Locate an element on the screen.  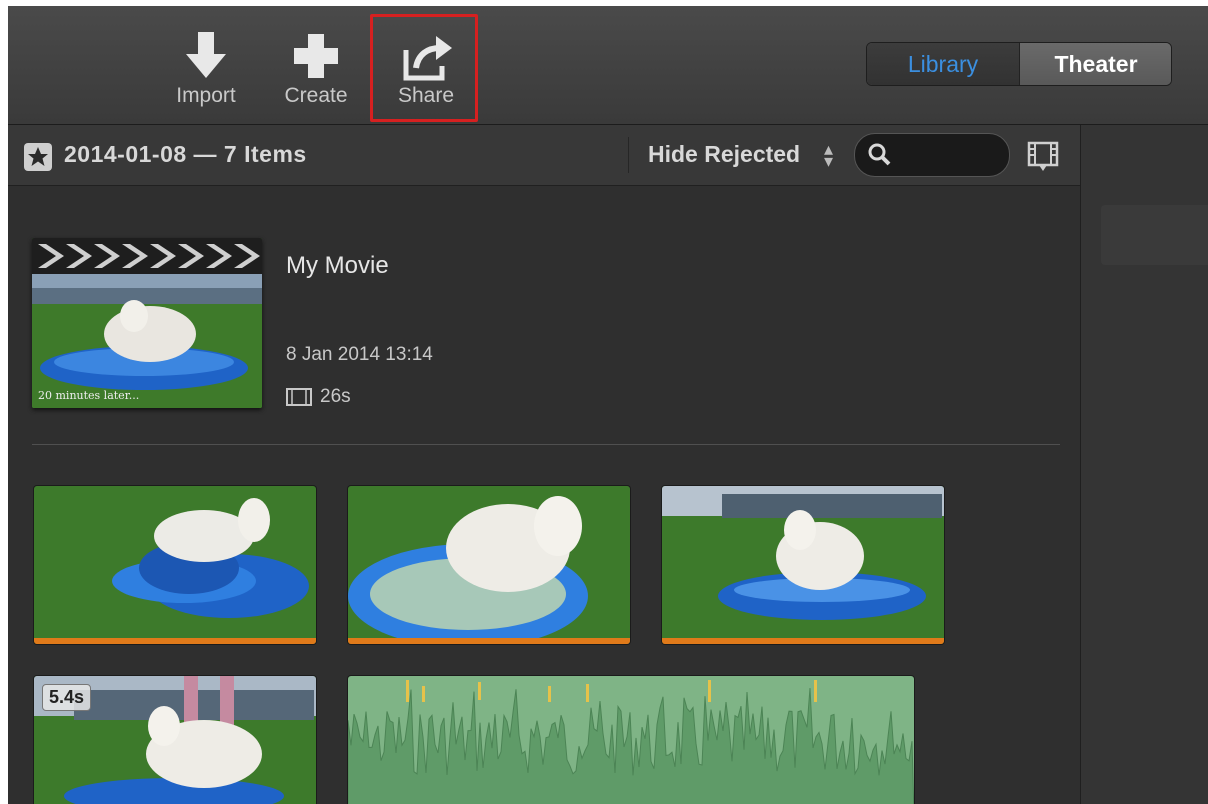
search-icon is located at coordinates (879, 154).